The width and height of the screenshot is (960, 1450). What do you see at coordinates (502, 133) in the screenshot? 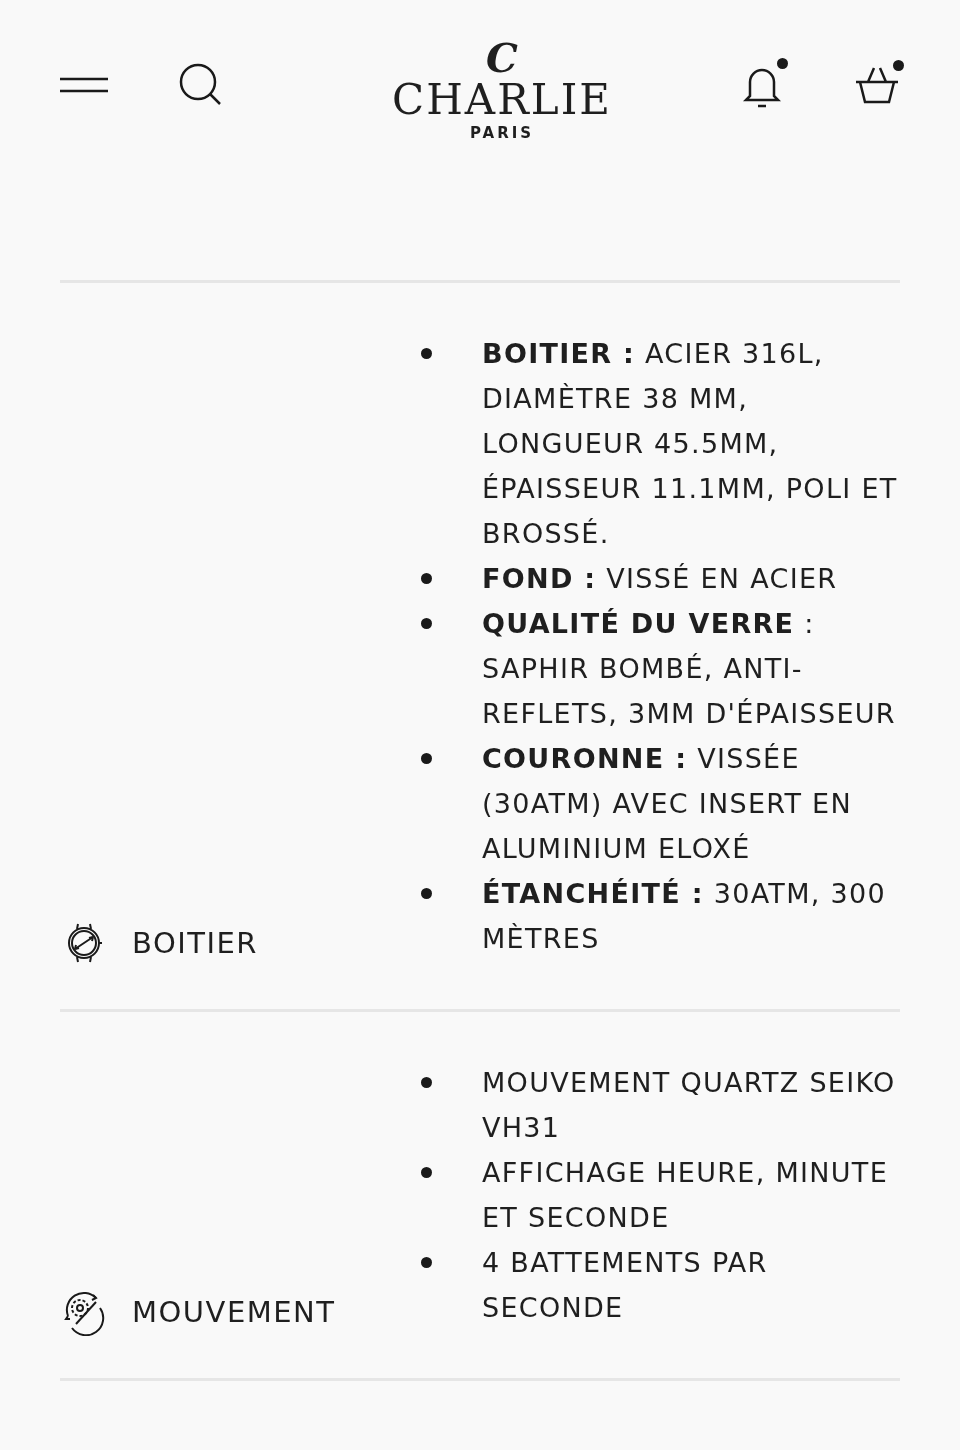
I see `logo-subtitle: PARIS` at bounding box center [502, 133].